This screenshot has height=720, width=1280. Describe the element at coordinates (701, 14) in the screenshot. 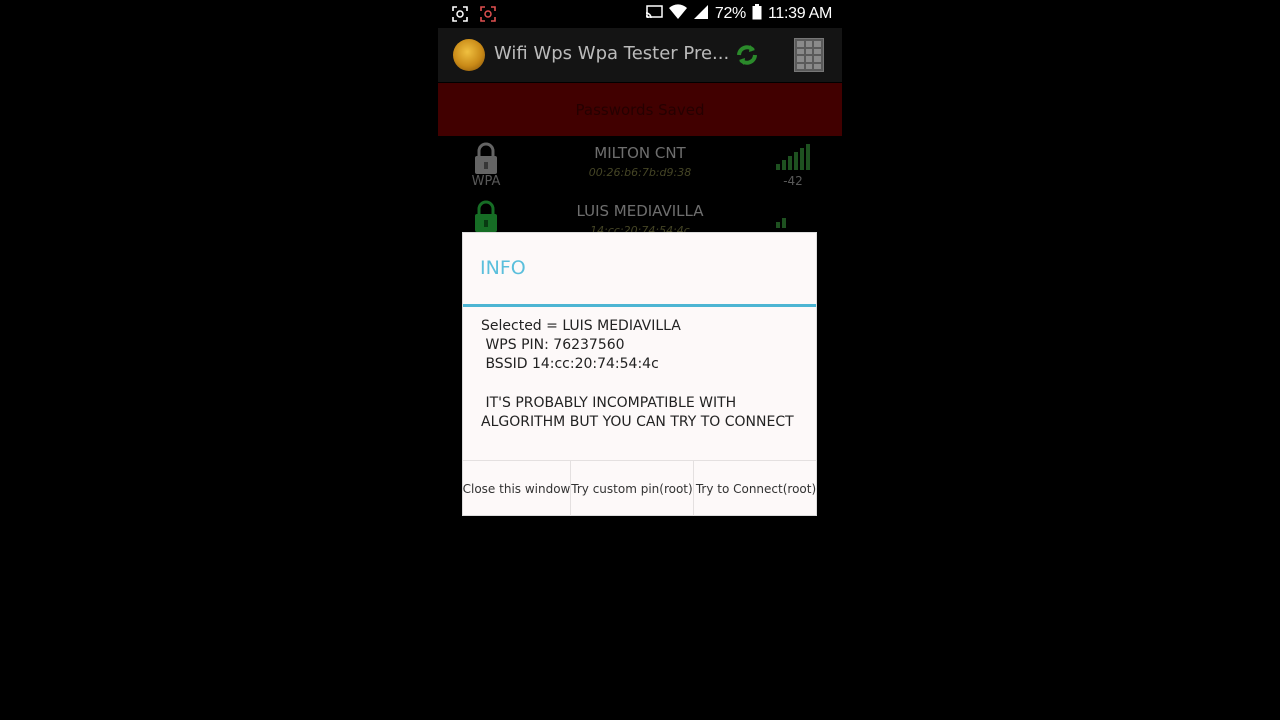

I see `cellular-signal-icon` at that location.